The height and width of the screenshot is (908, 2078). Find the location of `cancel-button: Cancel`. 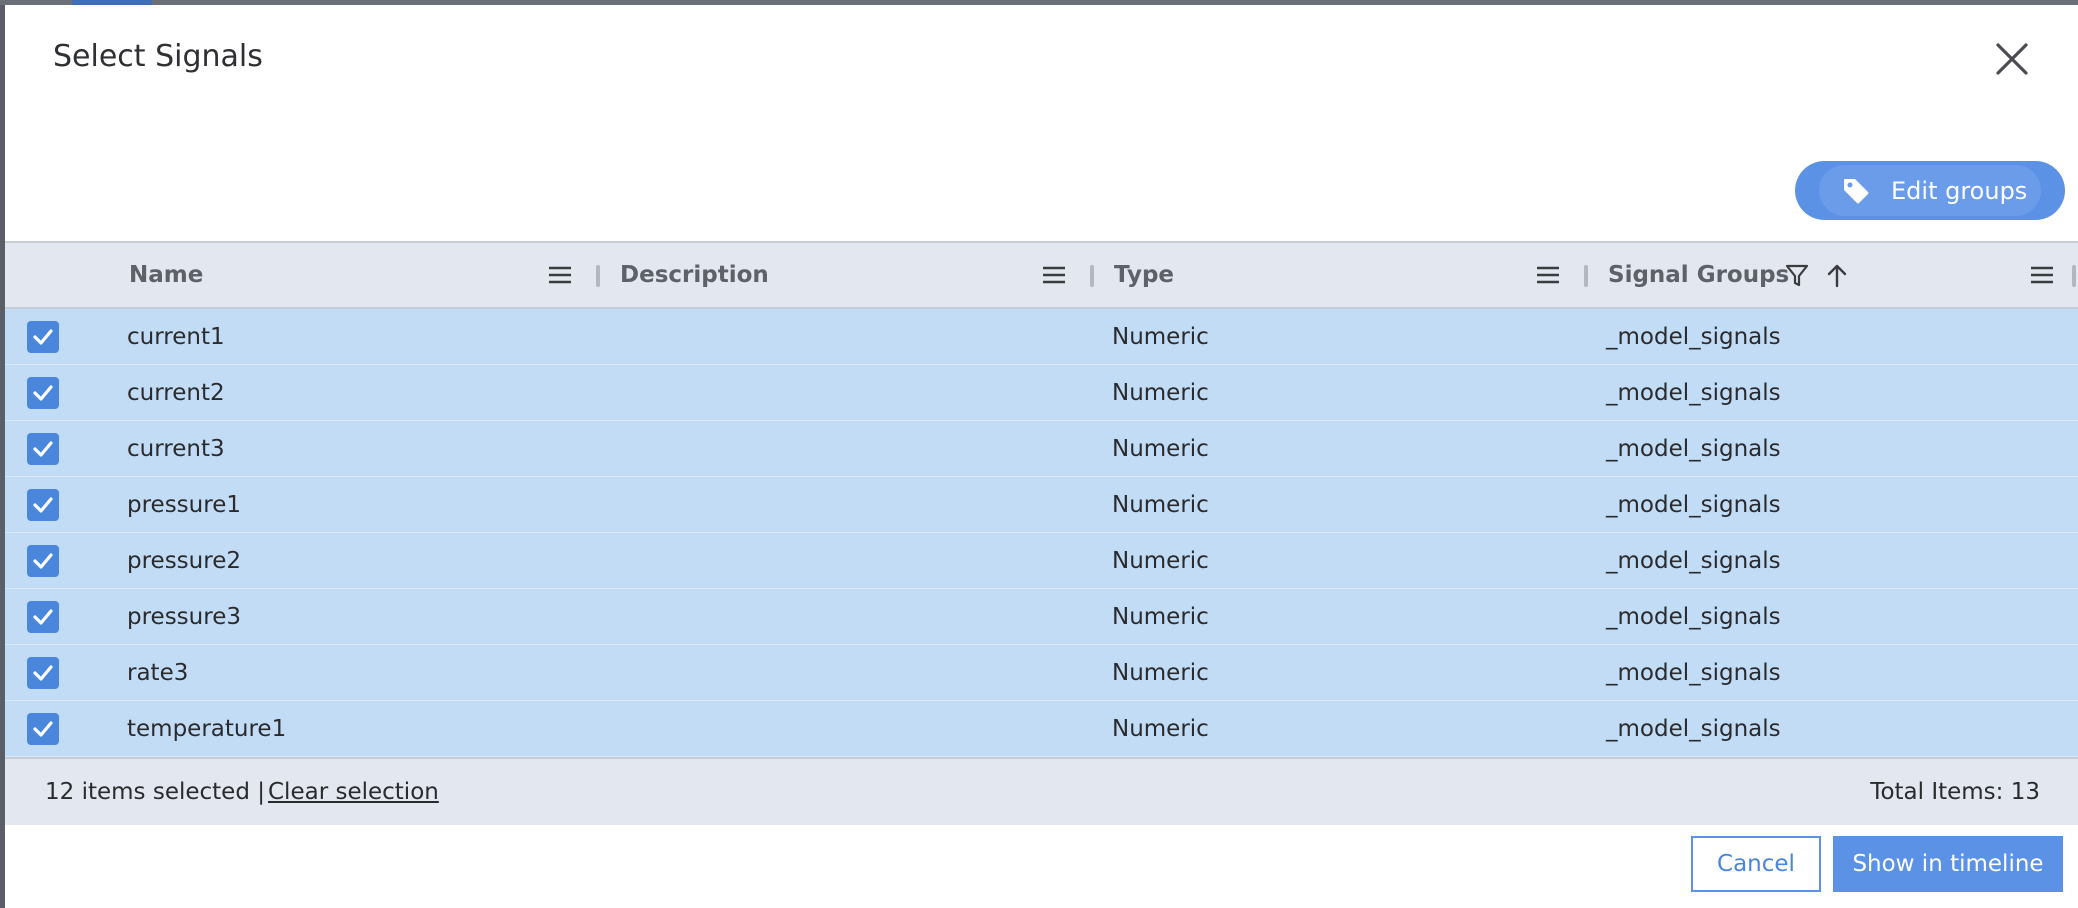

cancel-button: Cancel is located at coordinates (1756, 864).